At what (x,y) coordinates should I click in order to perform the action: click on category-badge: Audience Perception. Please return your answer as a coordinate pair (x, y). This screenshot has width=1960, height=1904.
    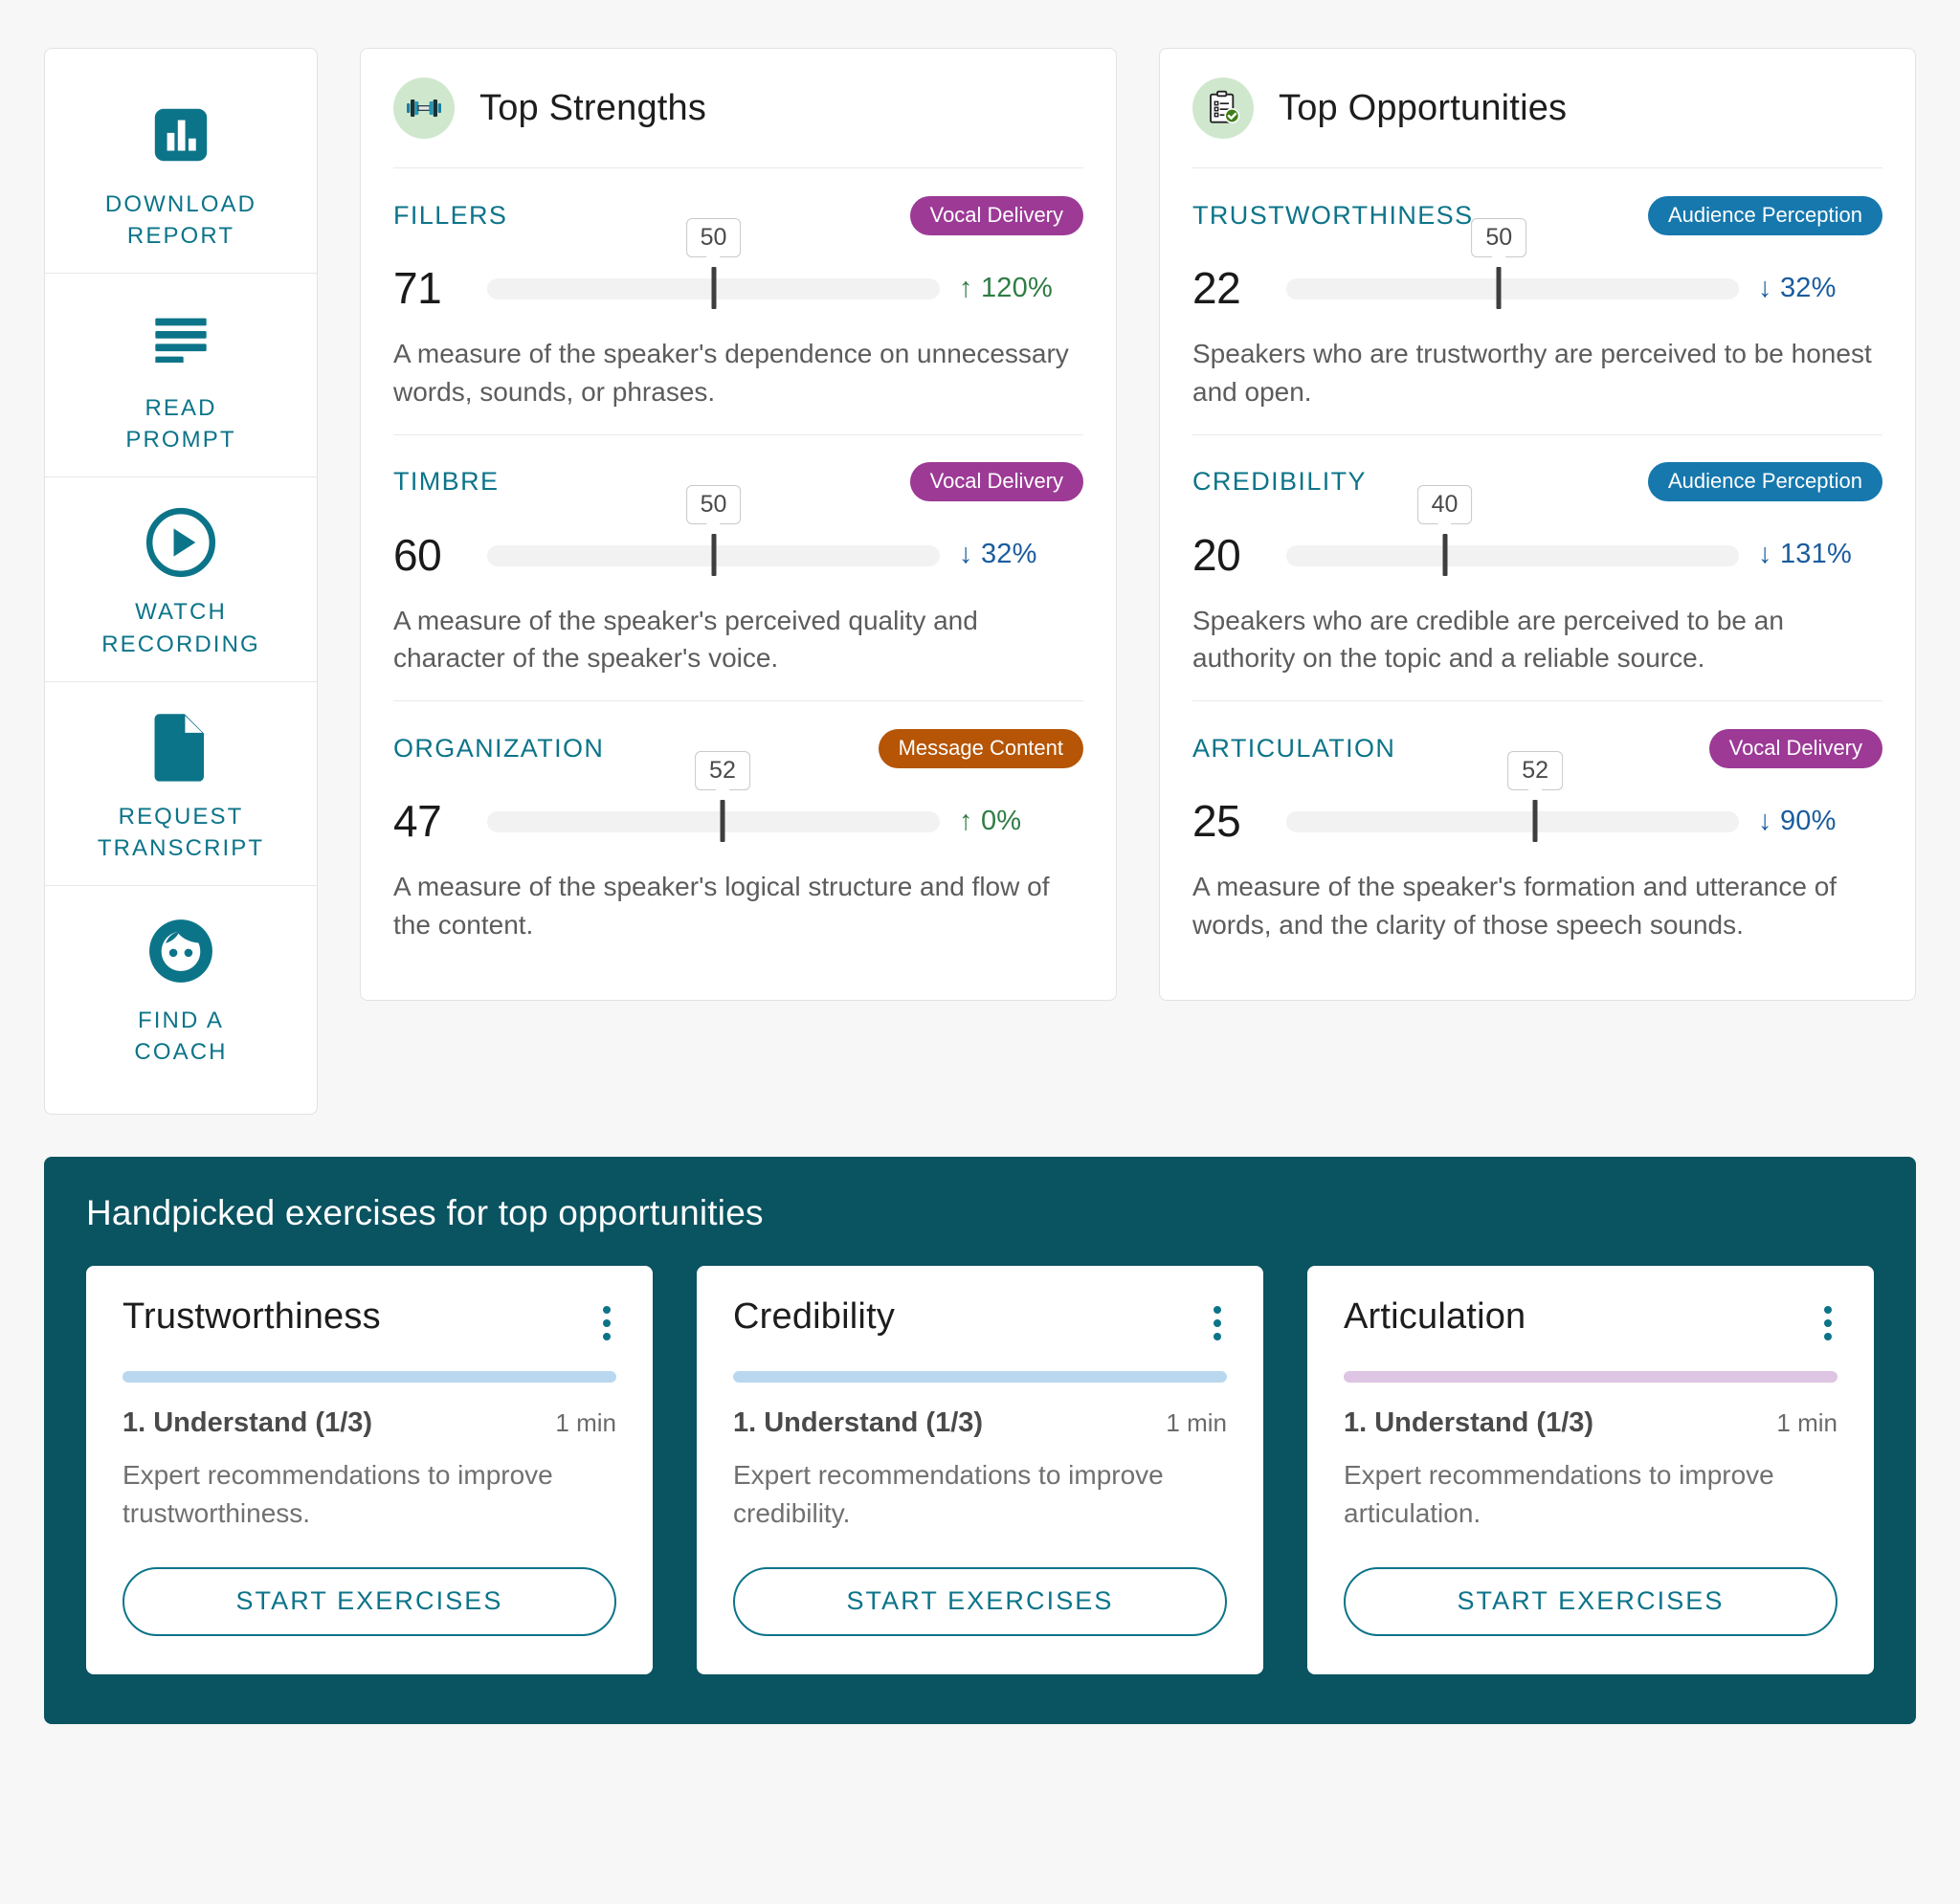
    Looking at the image, I should click on (1764, 215).